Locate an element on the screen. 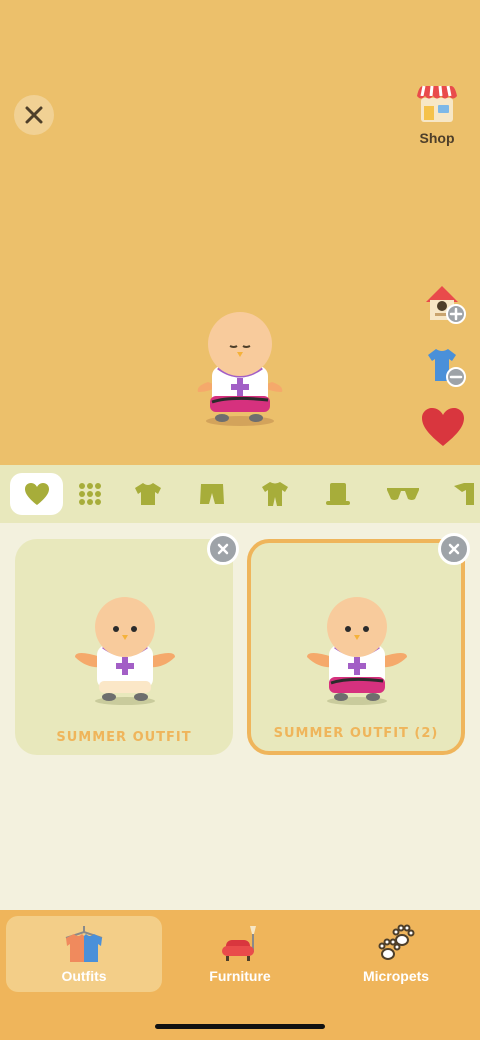  nav-outfits: Outfits is located at coordinates (84, 954).